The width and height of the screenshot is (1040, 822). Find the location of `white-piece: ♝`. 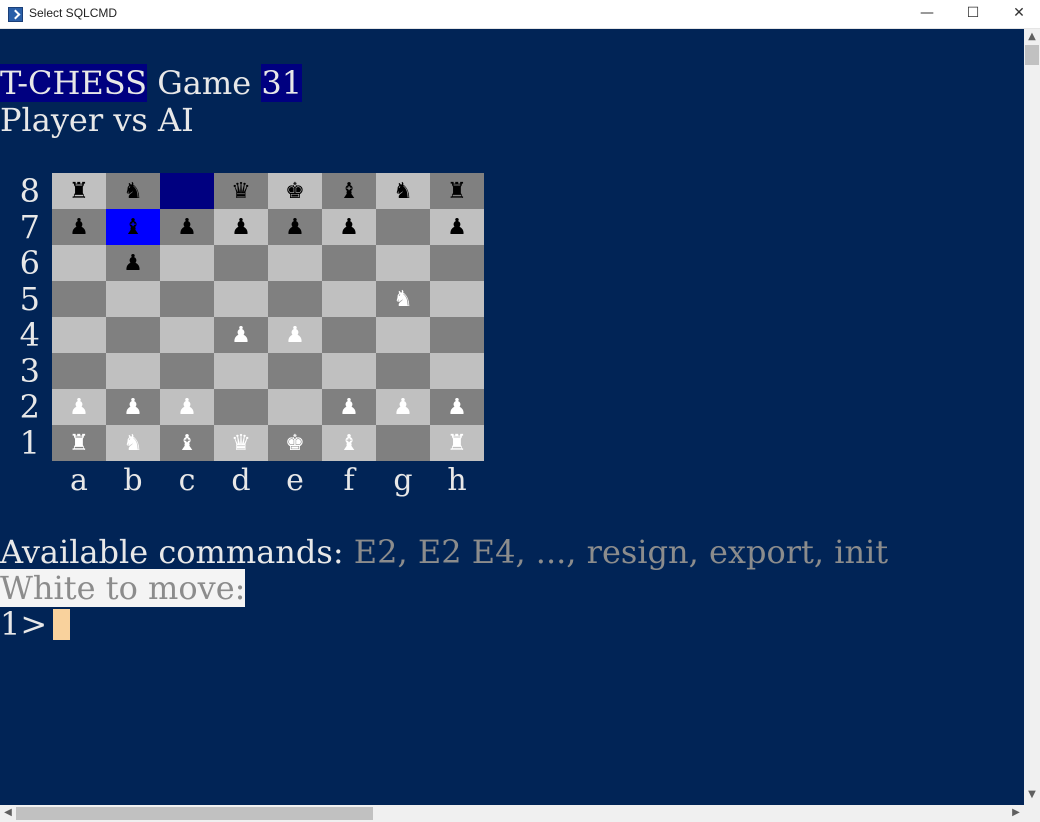

white-piece: ♝ is located at coordinates (187, 443).